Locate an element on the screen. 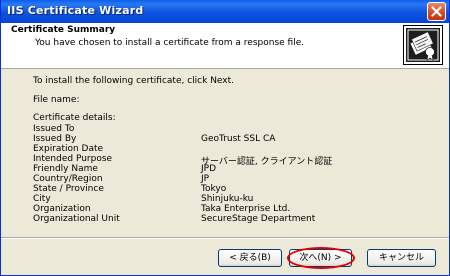 This screenshot has width=450, height=276. detail-value: GeoTrust SSL CA is located at coordinates (238, 139).